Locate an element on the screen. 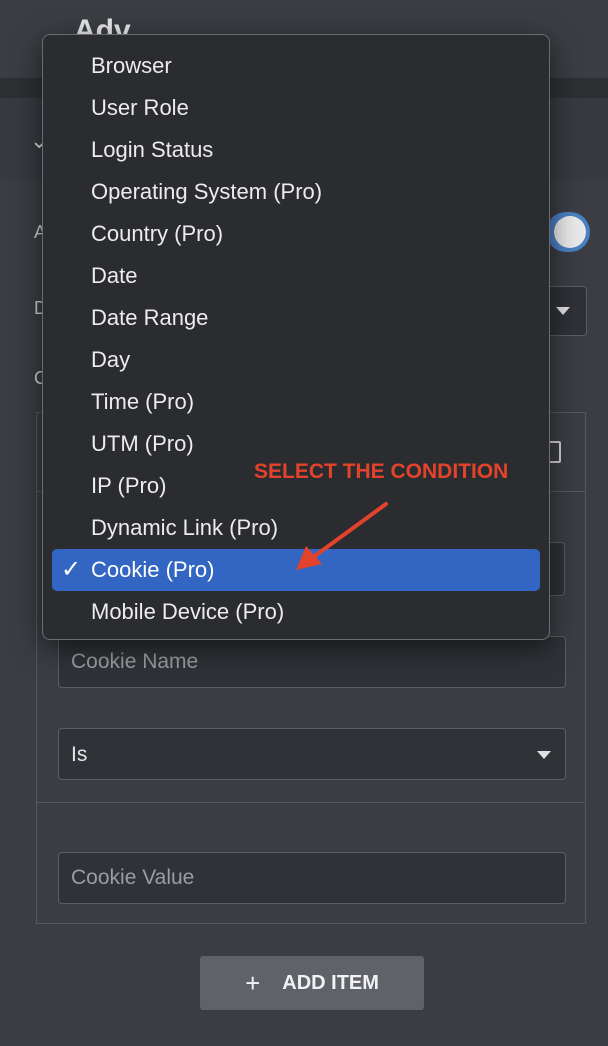 The height and width of the screenshot is (1046, 608). menu-item-label: Time (Pro) is located at coordinates (143, 401).